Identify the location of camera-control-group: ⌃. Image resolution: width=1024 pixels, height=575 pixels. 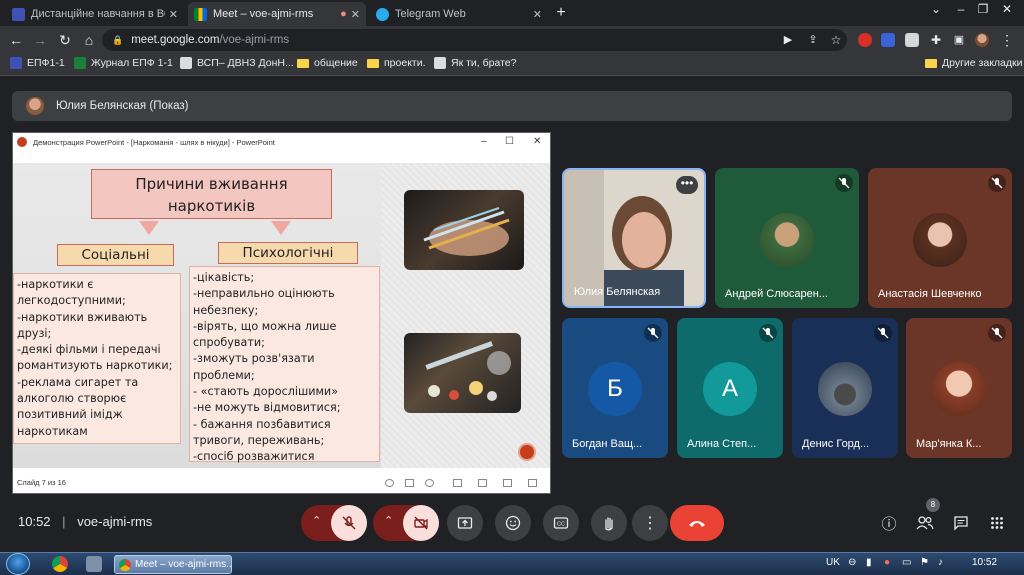
(406, 523).